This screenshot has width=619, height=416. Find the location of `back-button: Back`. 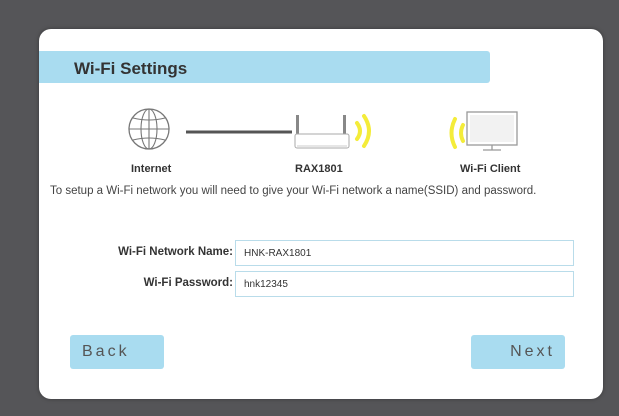

back-button: Back is located at coordinates (117, 352).